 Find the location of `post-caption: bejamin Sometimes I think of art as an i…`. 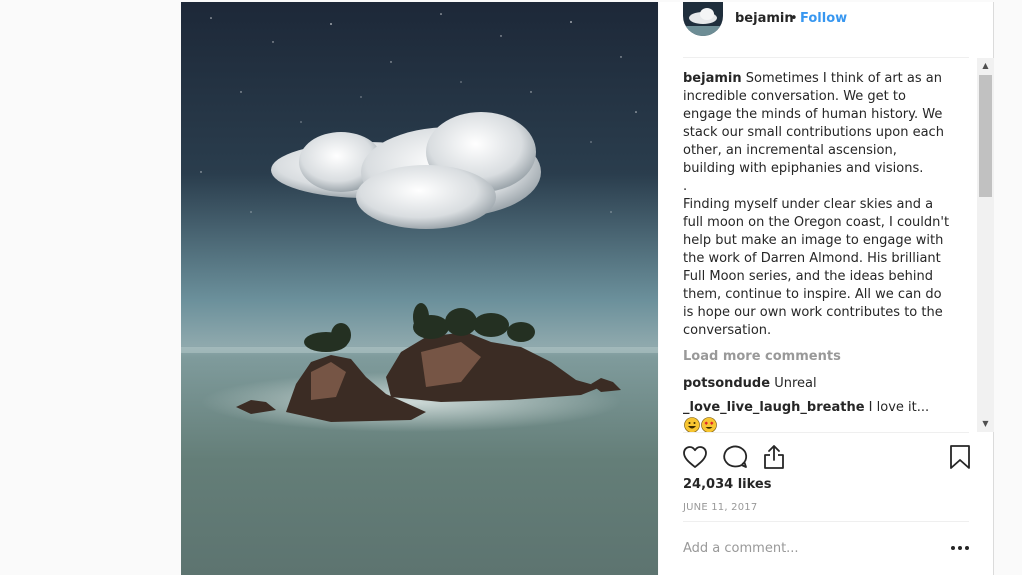

post-caption: bejamin Sometimes I think of art as an i… is located at coordinates (818, 205).